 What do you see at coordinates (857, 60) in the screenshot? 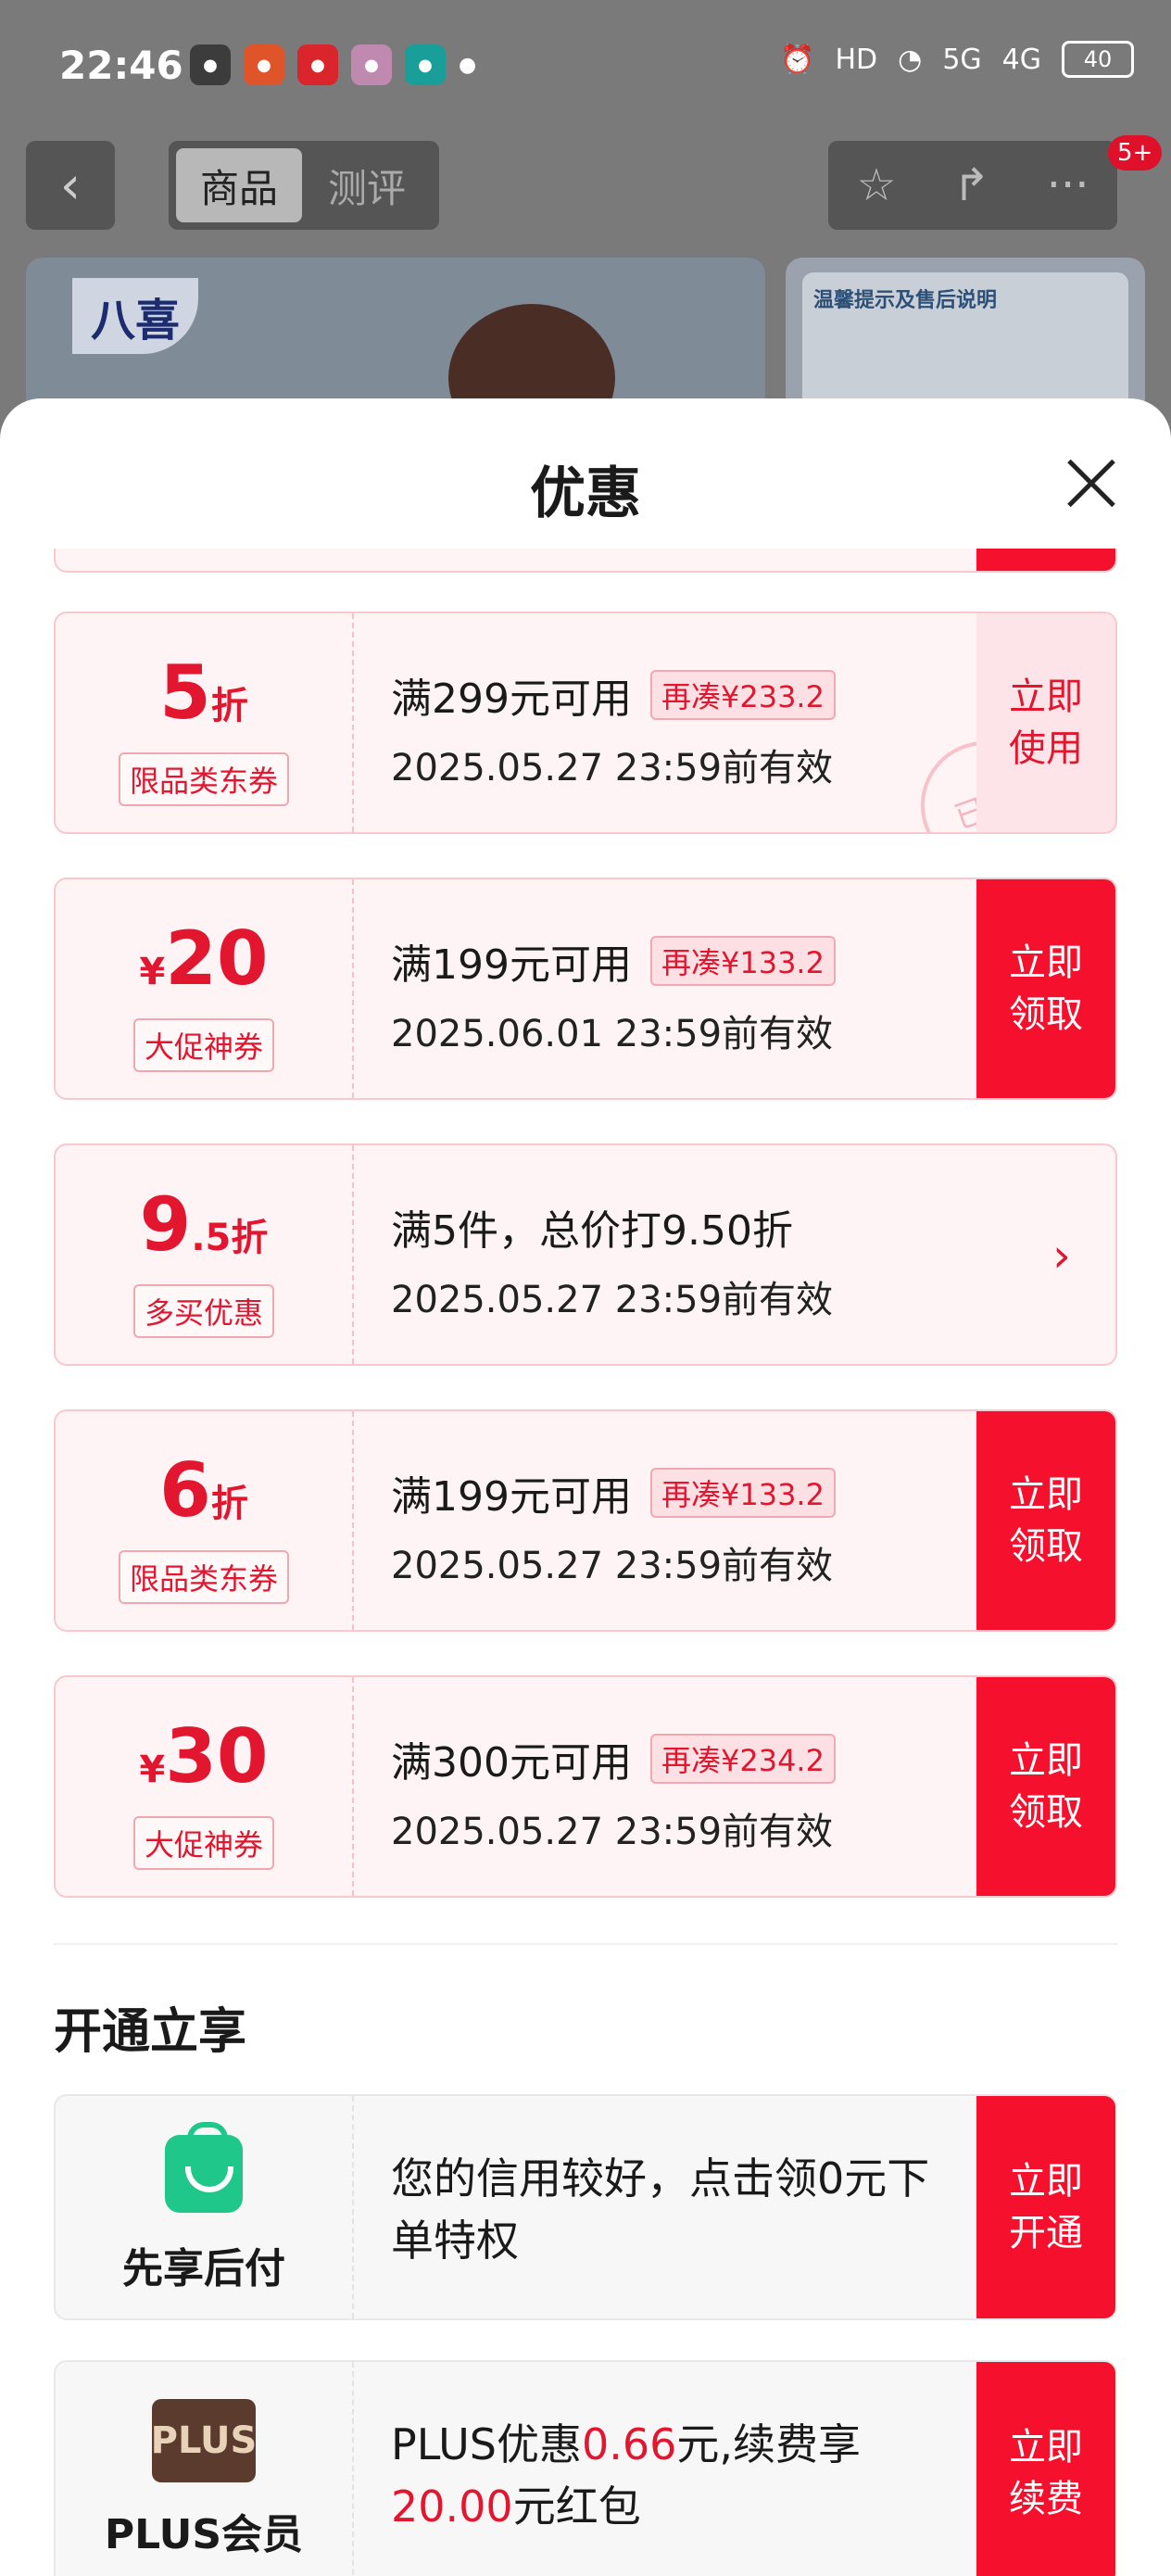
I see `hd-icon: HD` at bounding box center [857, 60].